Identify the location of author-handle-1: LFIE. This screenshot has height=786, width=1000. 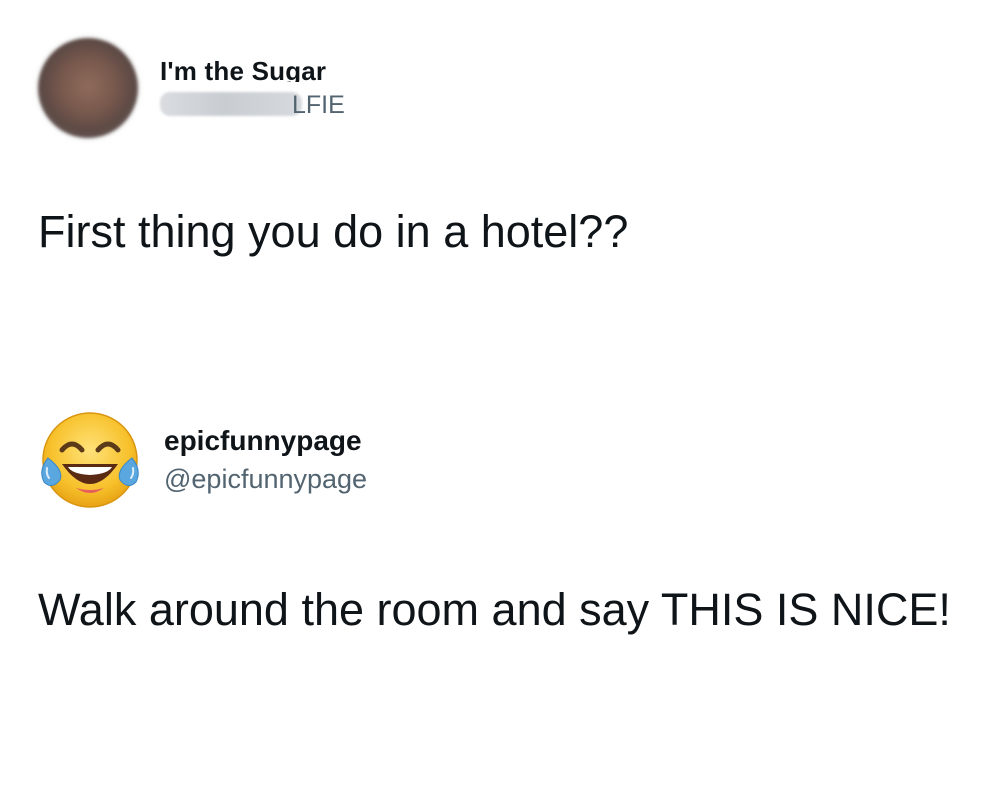
(270, 105).